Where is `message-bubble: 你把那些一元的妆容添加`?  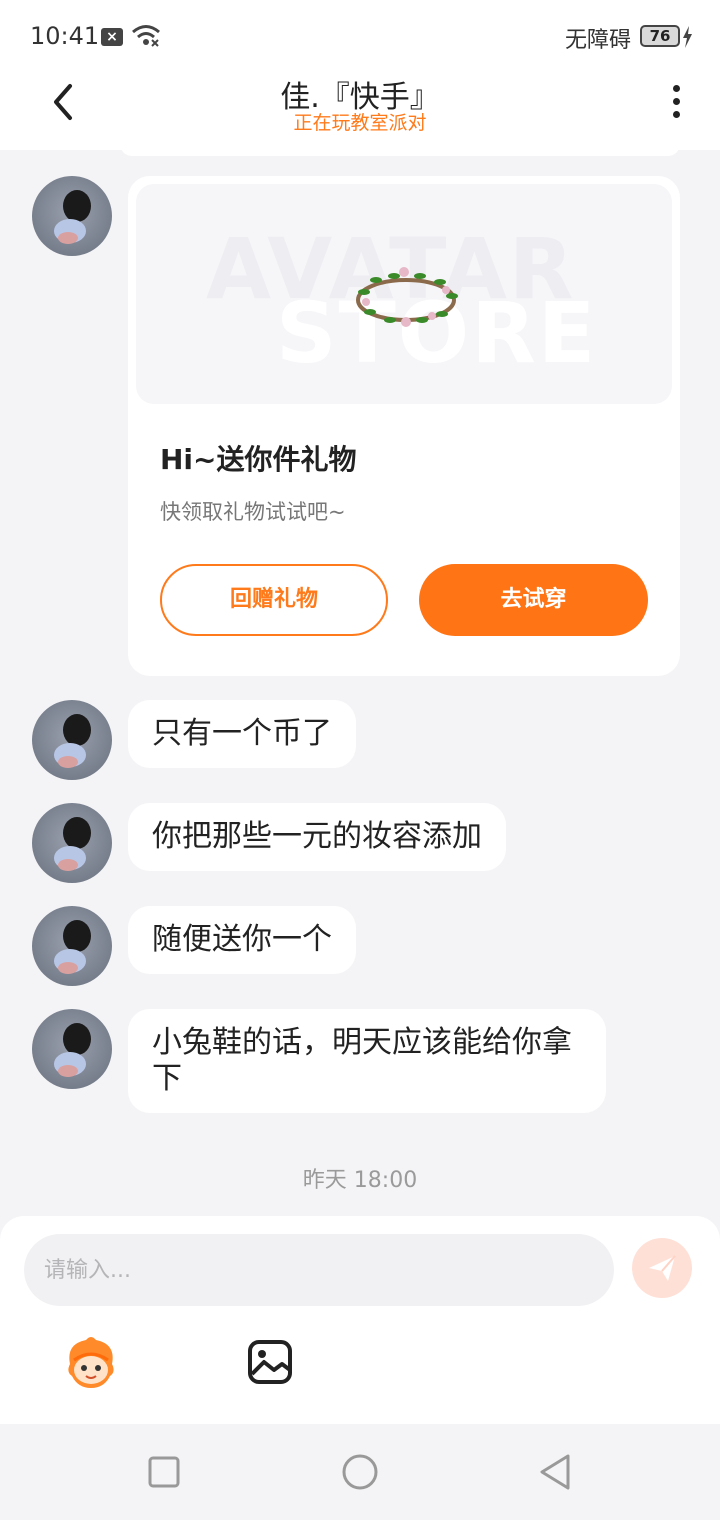 message-bubble: 你把那些一元的妆容添加 is located at coordinates (317, 837).